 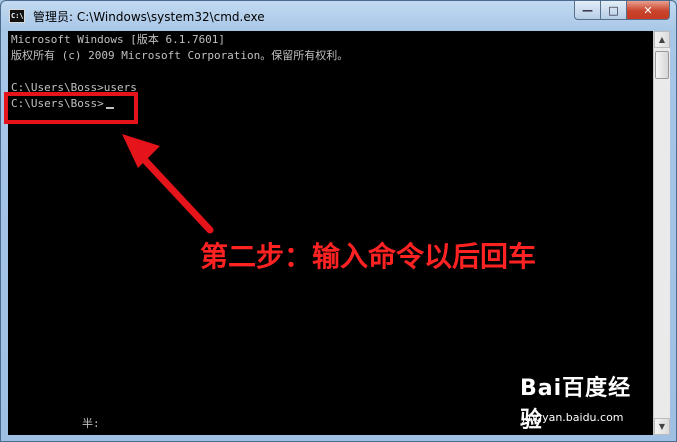 What do you see at coordinates (91, 423) in the screenshot?
I see `ime-indicator: 半:` at bounding box center [91, 423].